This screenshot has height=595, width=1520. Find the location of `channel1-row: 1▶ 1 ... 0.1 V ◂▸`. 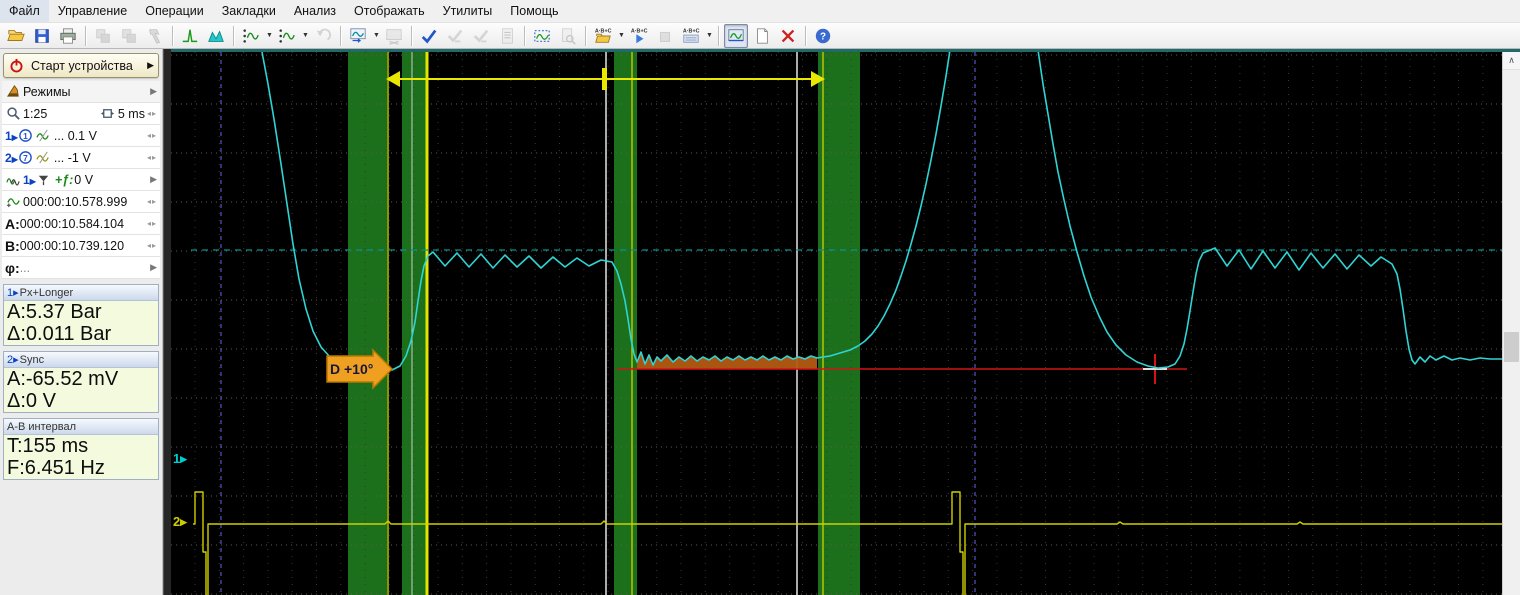

channel1-row: 1▶ 1 ... 0.1 V ◂▸ is located at coordinates (81, 136).